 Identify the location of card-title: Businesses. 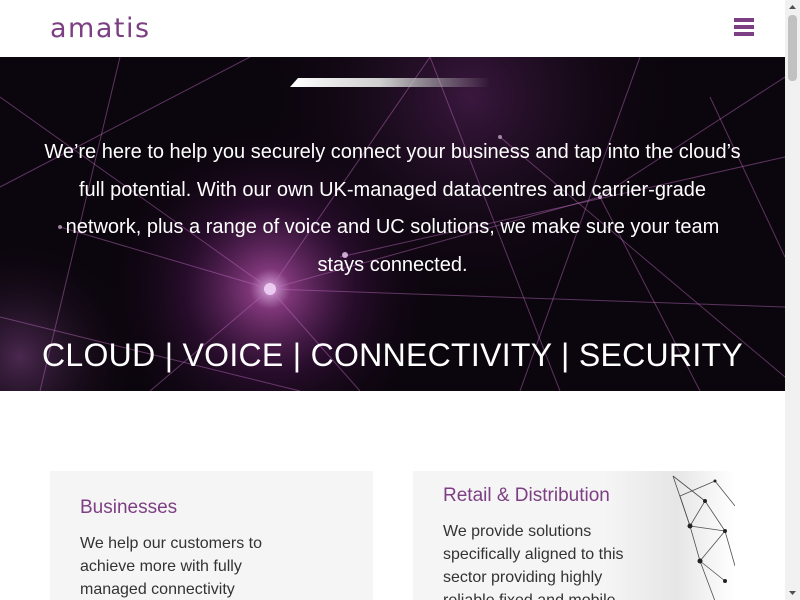
(128, 508).